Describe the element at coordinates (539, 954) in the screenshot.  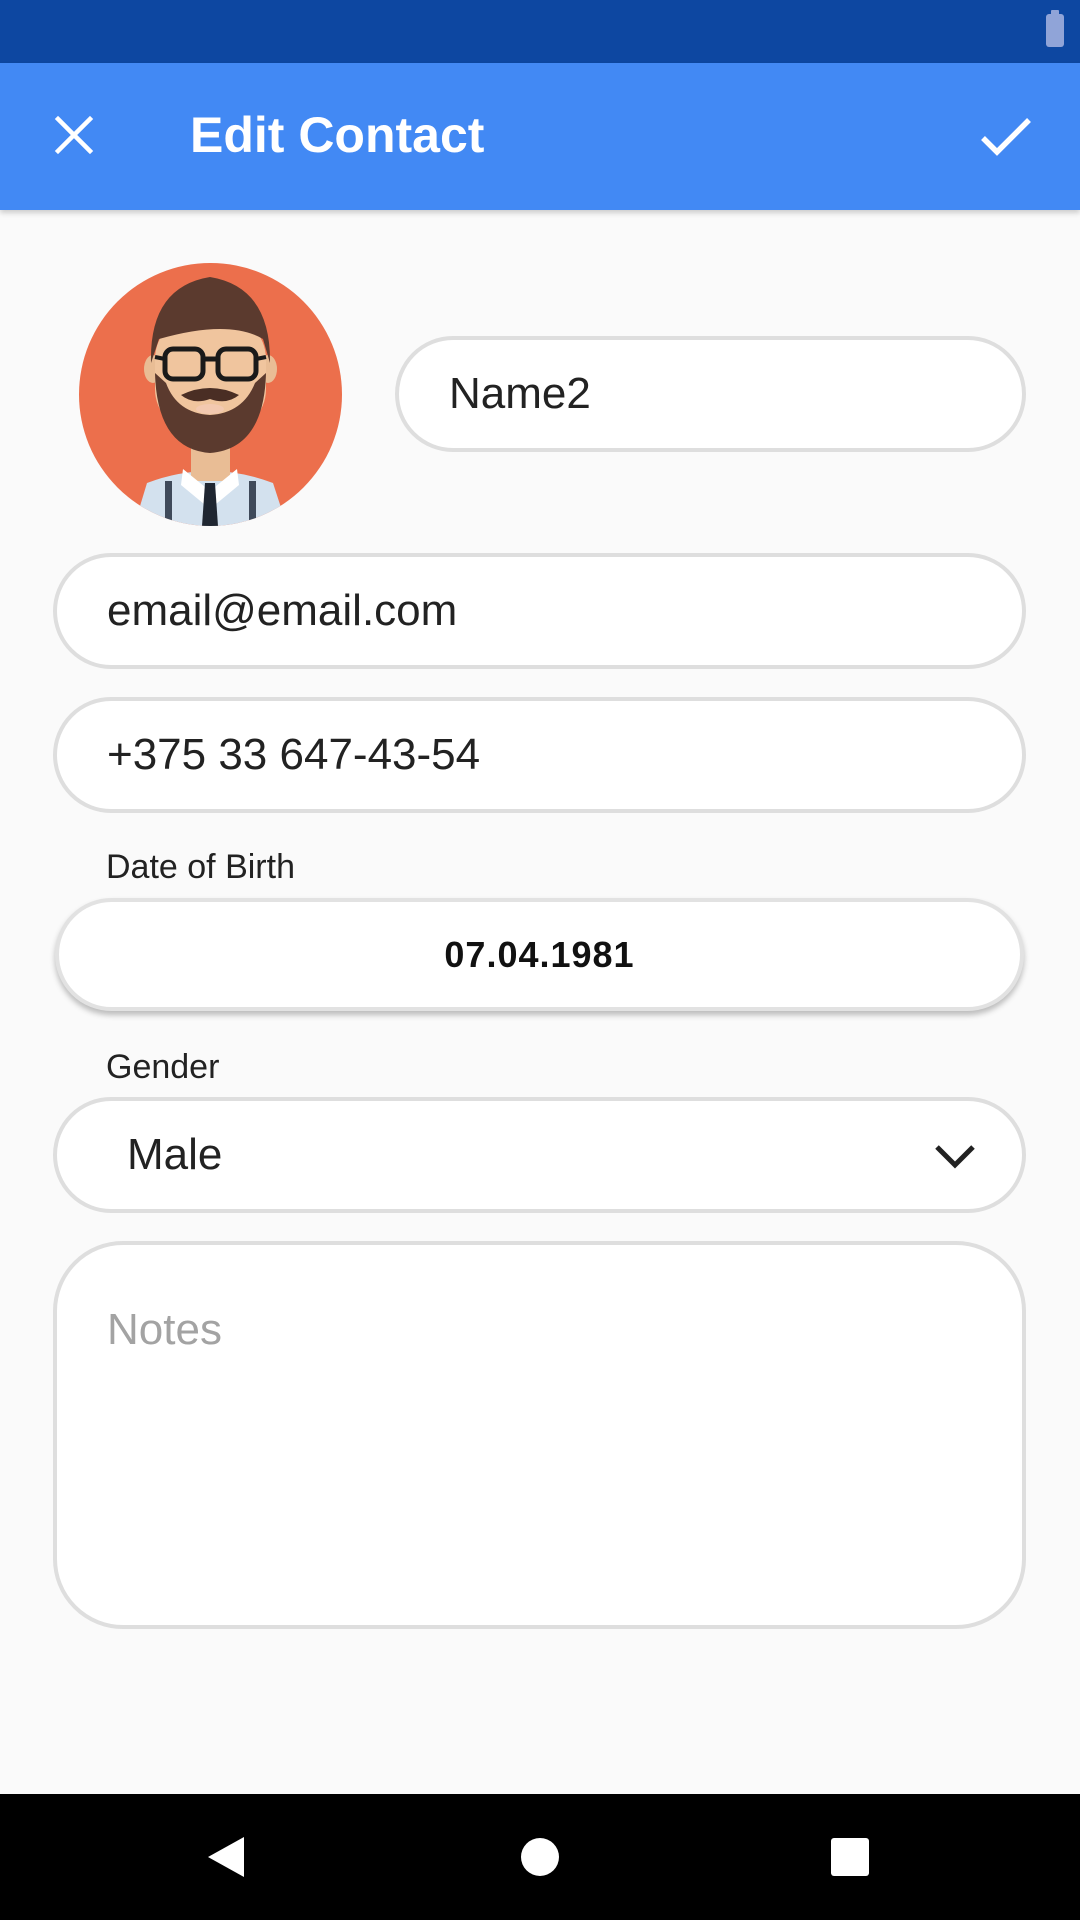
I see `date-of-birth-button: 07.04.1981` at that location.